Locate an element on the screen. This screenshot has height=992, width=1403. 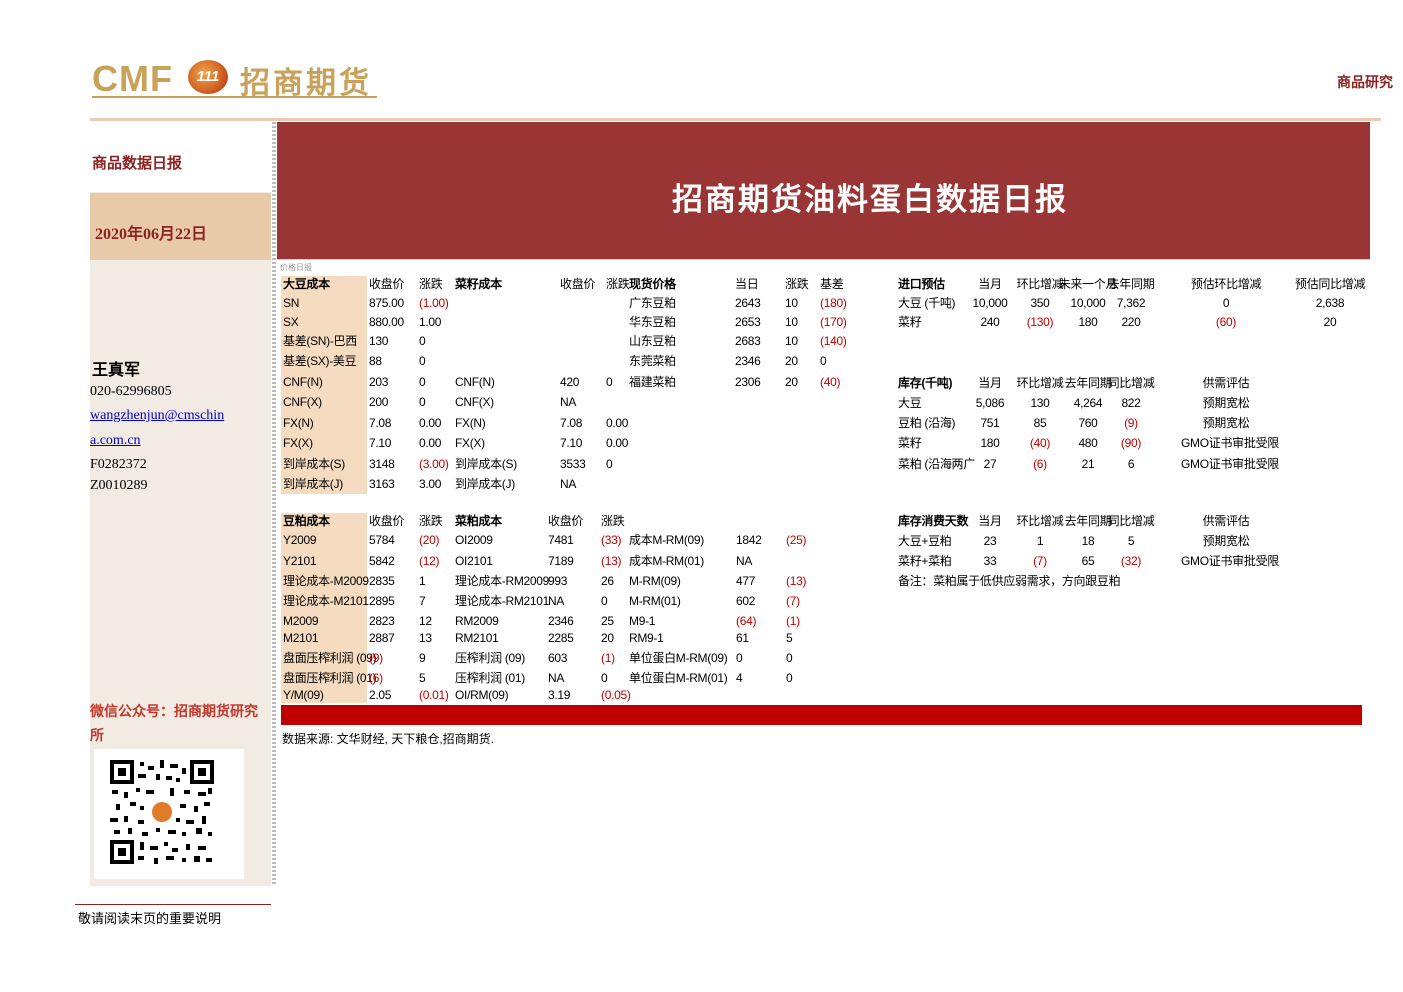
meal_cost-header: 收盘价 is located at coordinates (387, 521).